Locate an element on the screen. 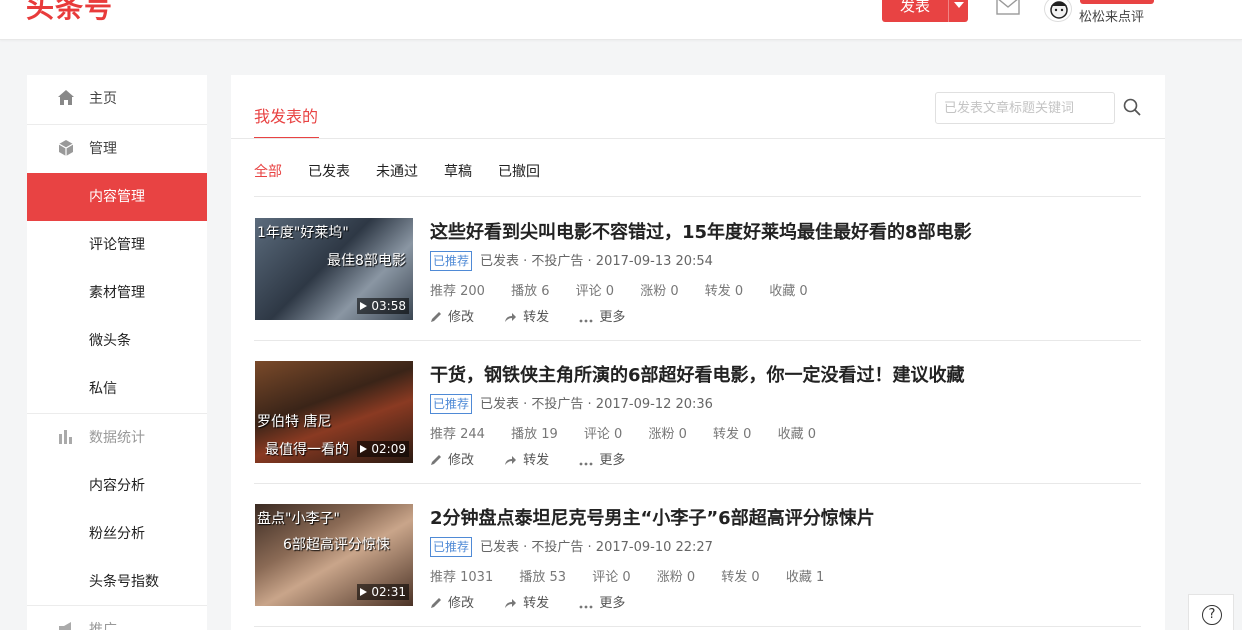 This screenshot has height=630, width=1242. sidebar-item-toutiao-index: 头条号指数 is located at coordinates (117, 582).